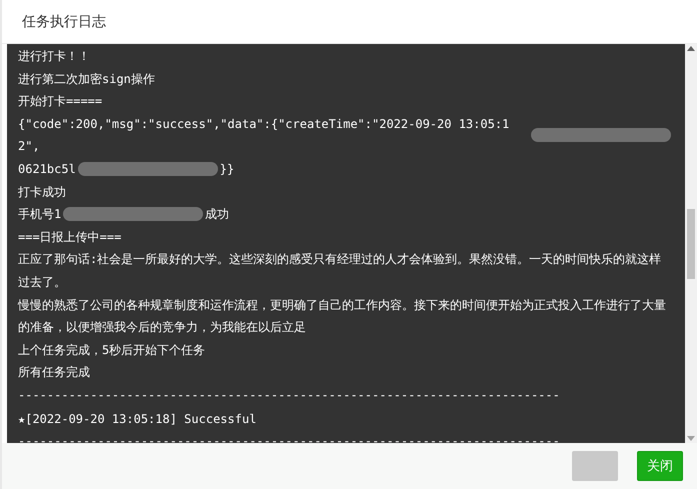  I want to click on log-line: 开始打卡=====, so click(61, 101).